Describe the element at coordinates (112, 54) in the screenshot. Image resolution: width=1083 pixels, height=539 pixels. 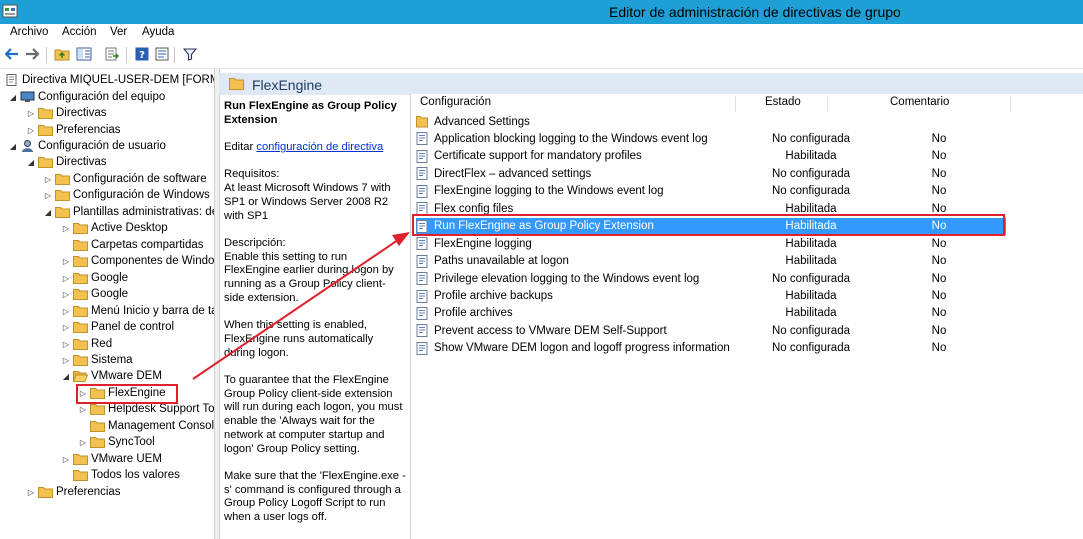
I see `export-list-icon` at that location.